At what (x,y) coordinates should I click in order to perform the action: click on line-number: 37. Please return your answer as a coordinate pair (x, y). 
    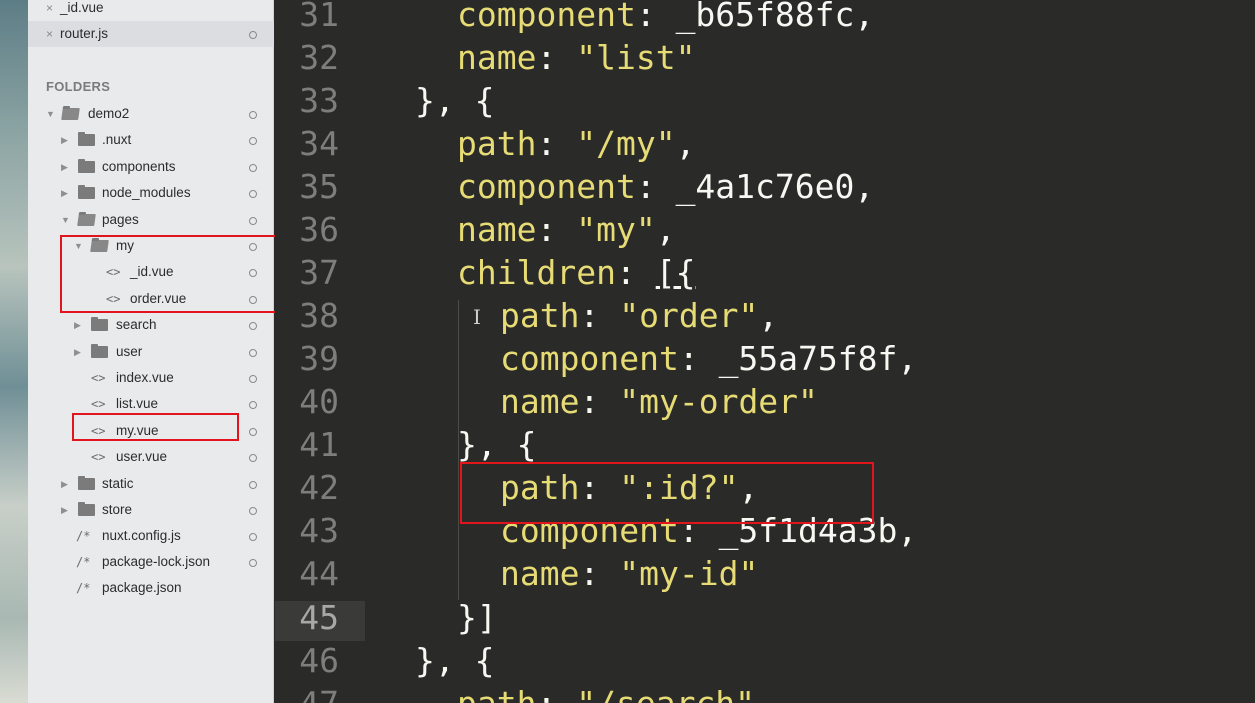
    Looking at the image, I should click on (319, 272).